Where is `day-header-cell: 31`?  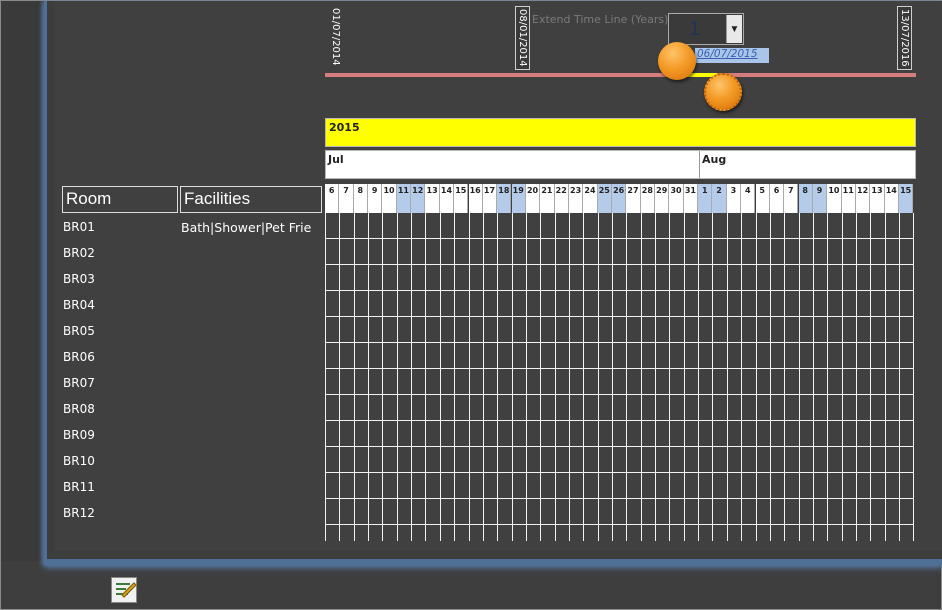 day-header-cell: 31 is located at coordinates (691, 198).